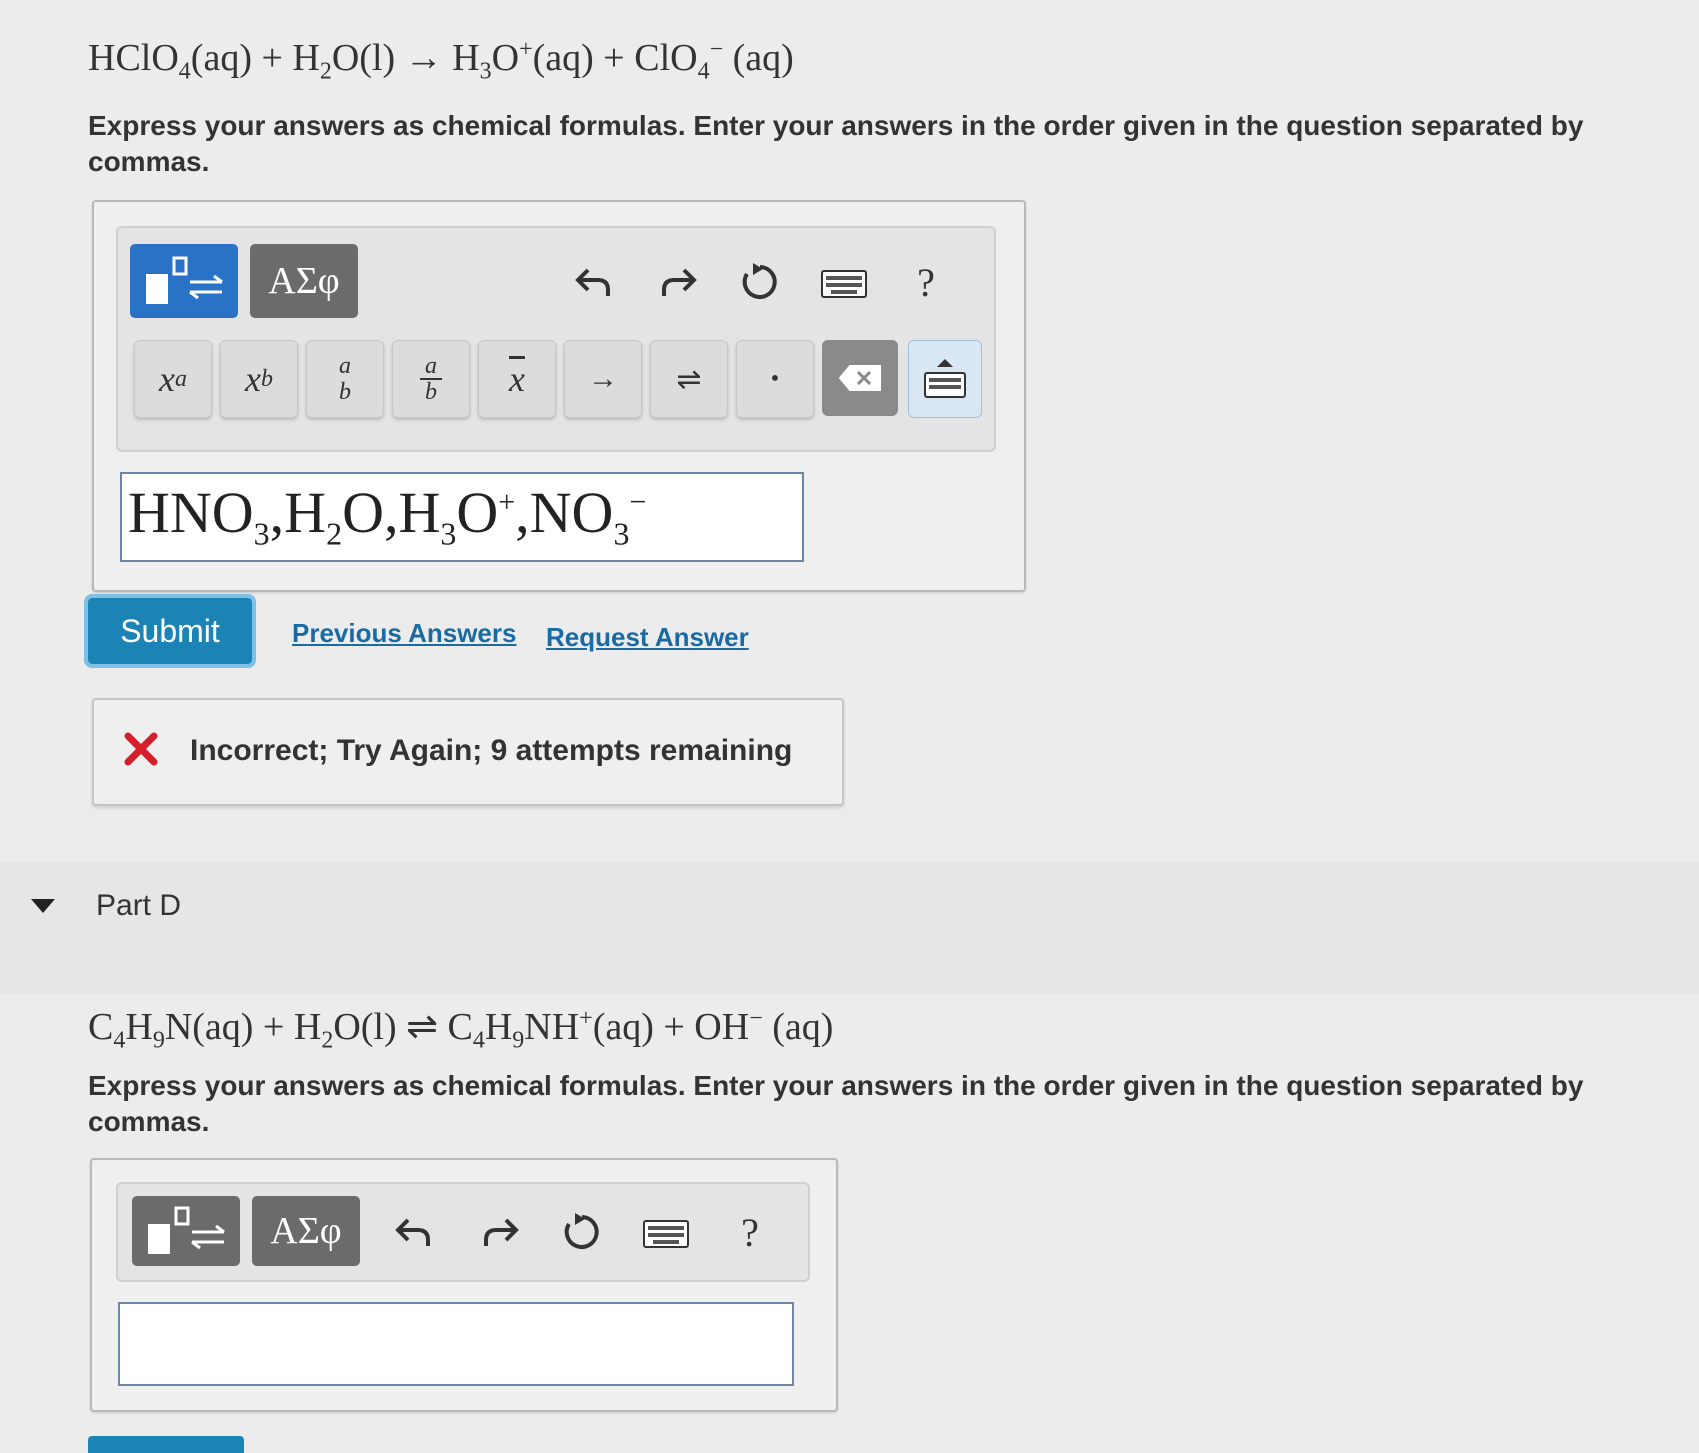 This screenshot has width=1699, height=1453. What do you see at coordinates (647, 637) in the screenshot?
I see `request-answer-link: Request Answer` at bounding box center [647, 637].